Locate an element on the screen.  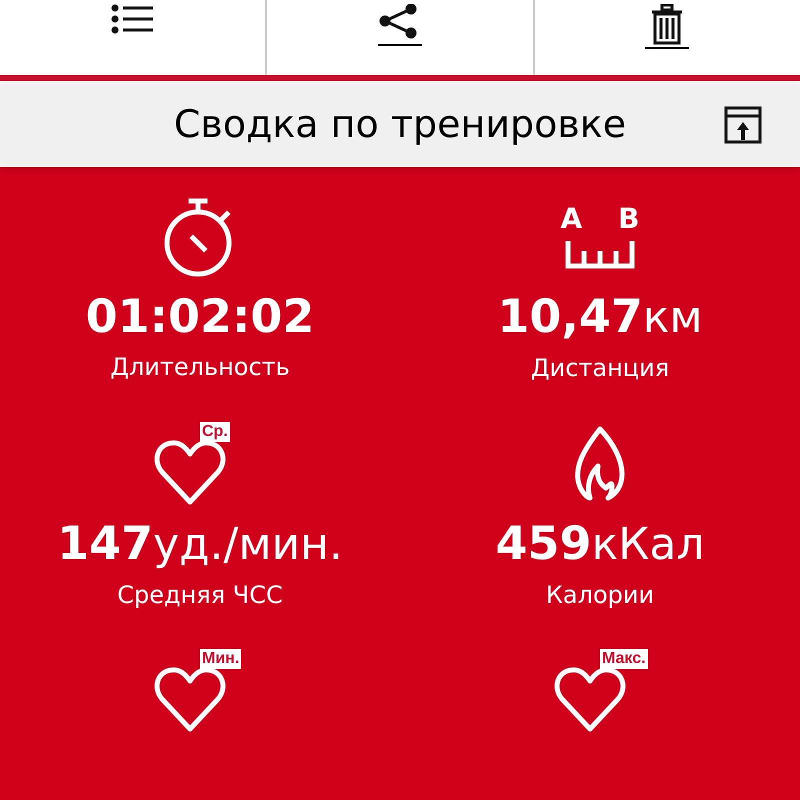
stat-label: Калории is located at coordinates (600, 595).